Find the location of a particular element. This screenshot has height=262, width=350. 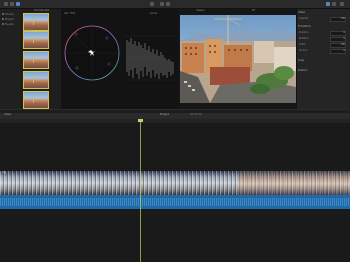

sidebar-item-library: Library is located at coordinates (8, 14).